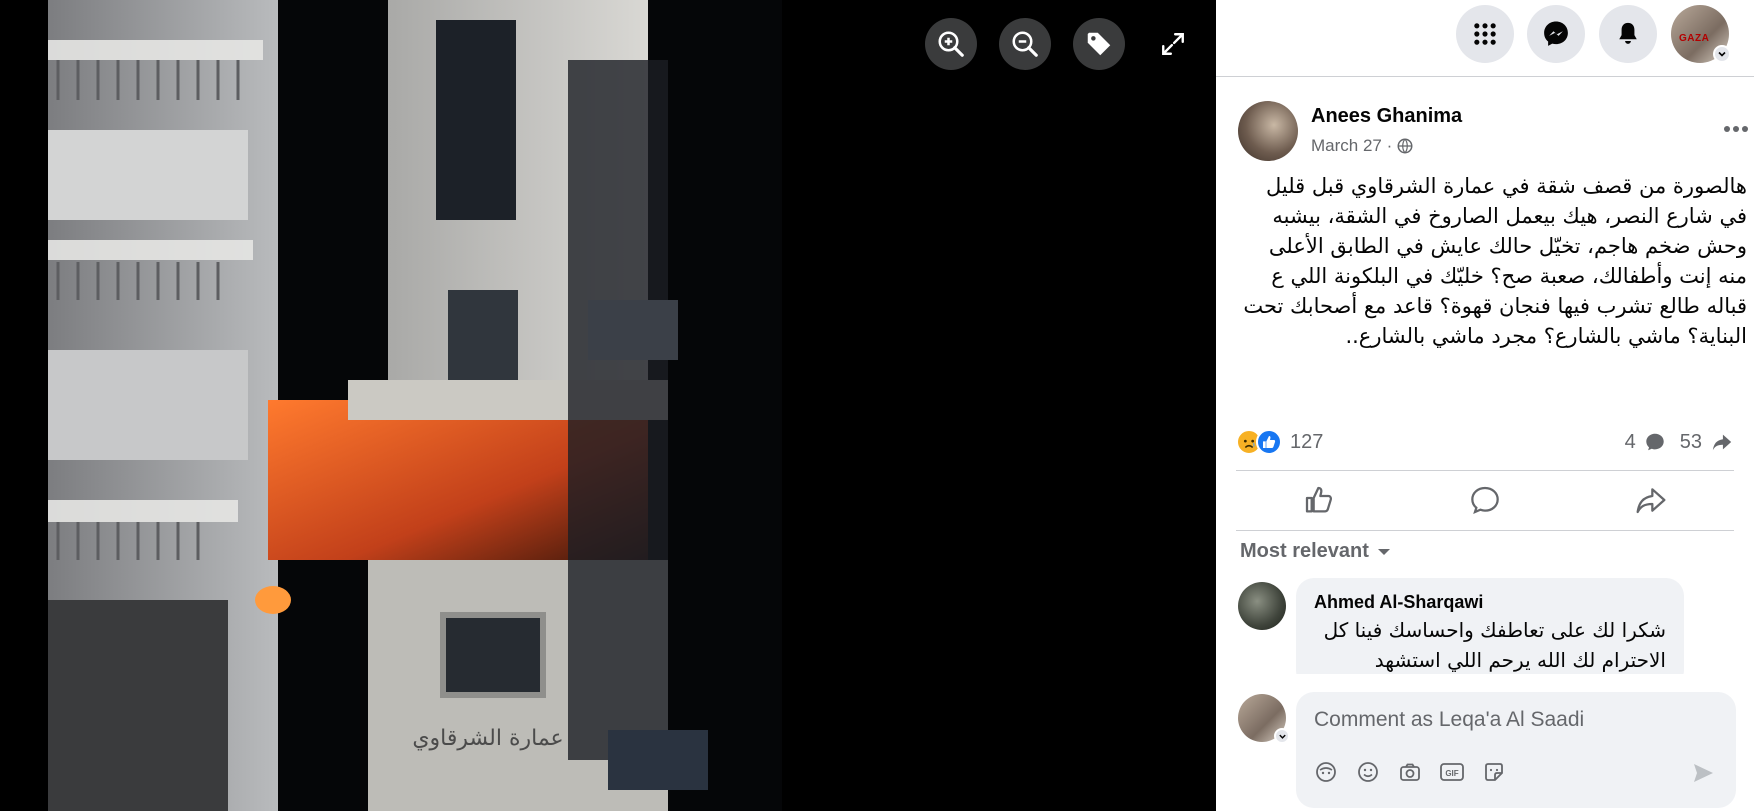  What do you see at coordinates (1485, 442) in the screenshot?
I see `reactions-bar: 127 4 53` at bounding box center [1485, 442].